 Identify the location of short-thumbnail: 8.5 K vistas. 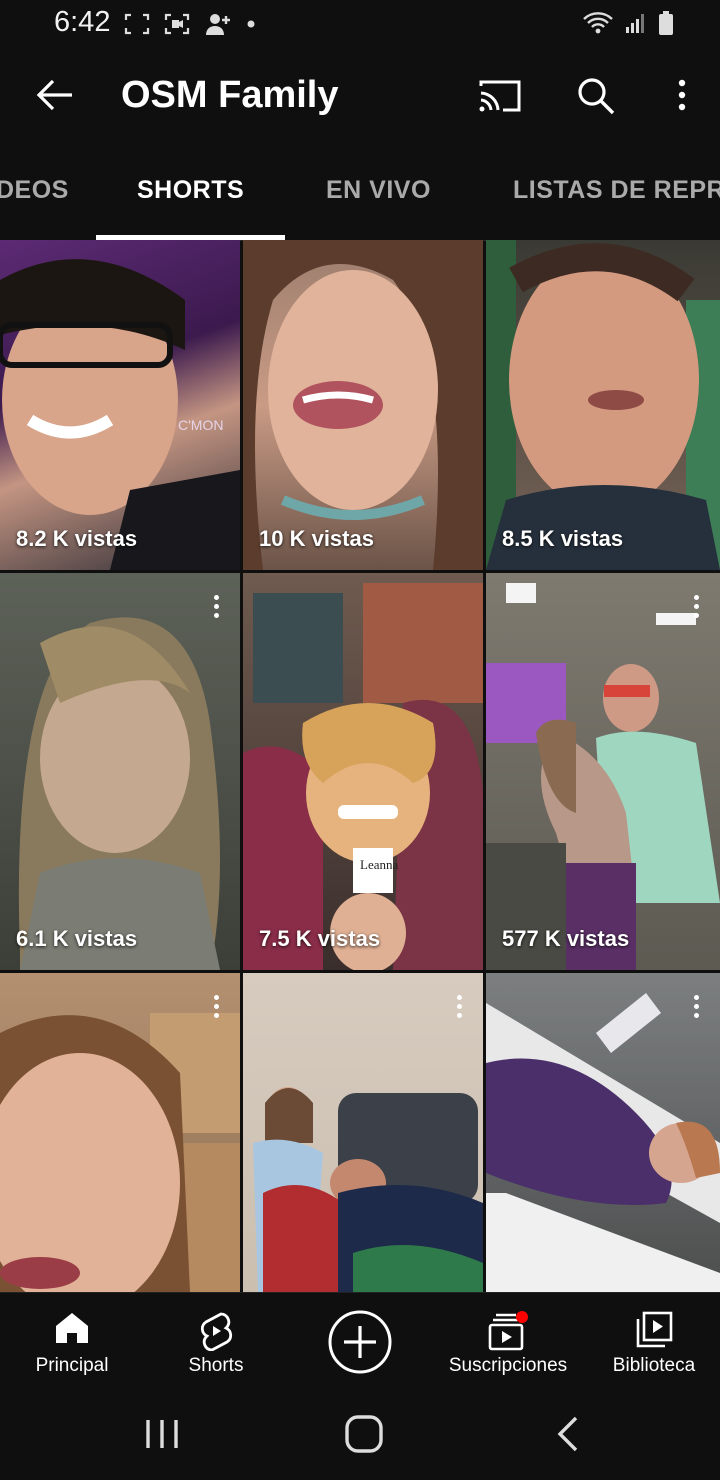
(603, 405).